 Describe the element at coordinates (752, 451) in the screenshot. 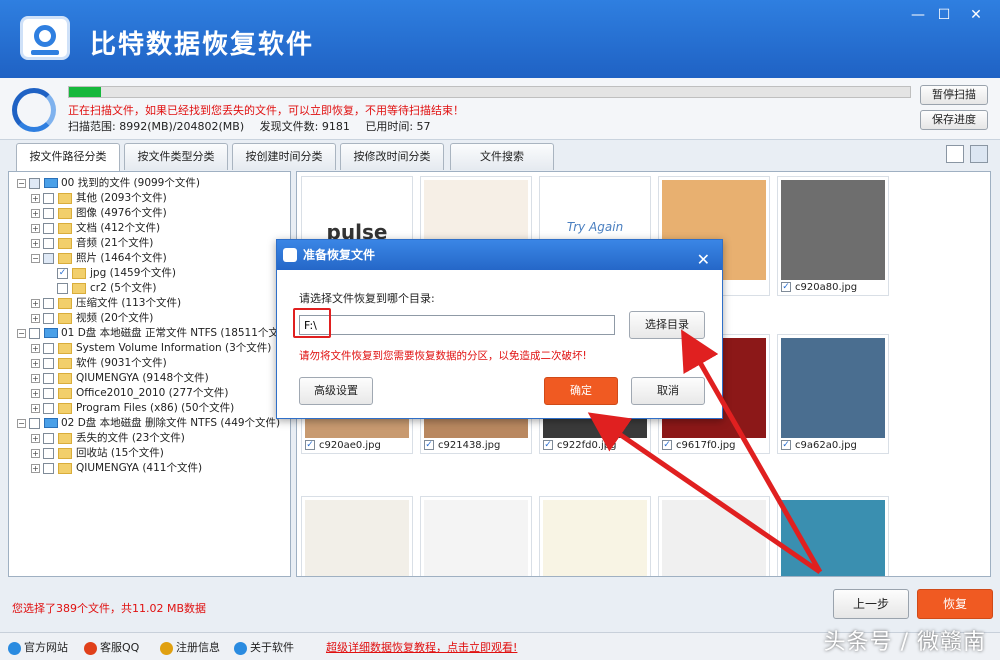

I see `arrow-to-browse` at that location.